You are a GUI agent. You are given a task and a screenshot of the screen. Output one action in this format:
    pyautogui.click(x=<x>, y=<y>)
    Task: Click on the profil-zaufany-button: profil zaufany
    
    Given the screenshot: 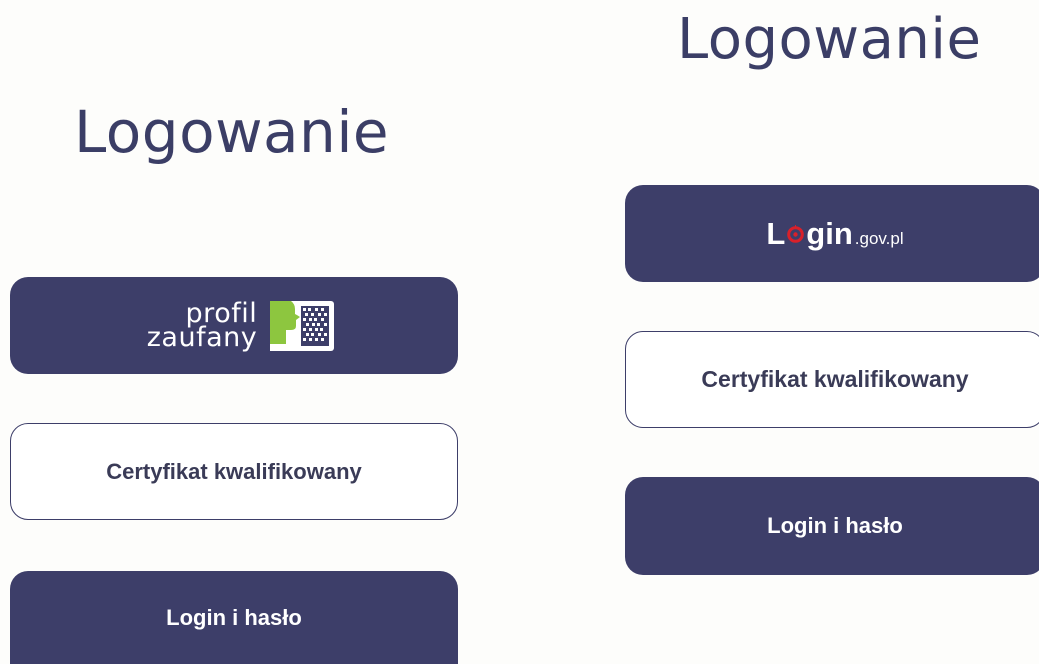 What is the action you would take?
    pyautogui.click(x=234, y=325)
    